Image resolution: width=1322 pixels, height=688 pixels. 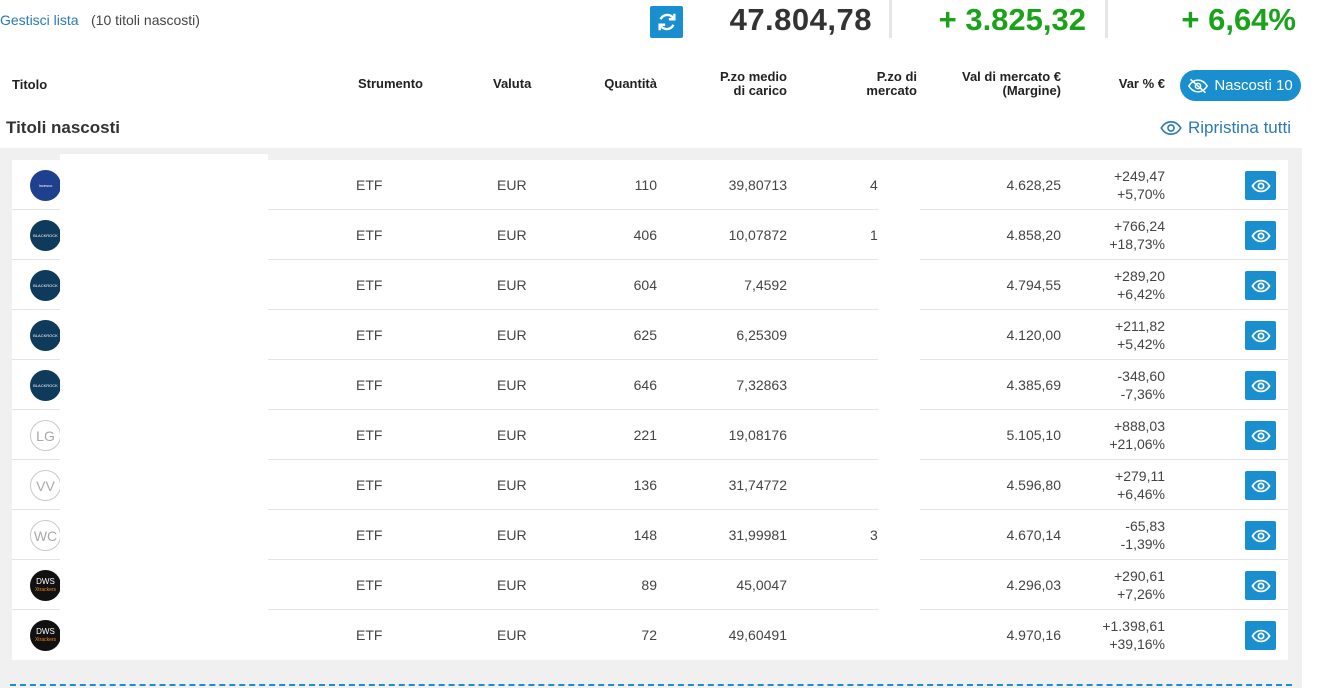 What do you see at coordinates (1034, 235) in the screenshot?
I see `cell-market-value: 4.858,20` at bounding box center [1034, 235].